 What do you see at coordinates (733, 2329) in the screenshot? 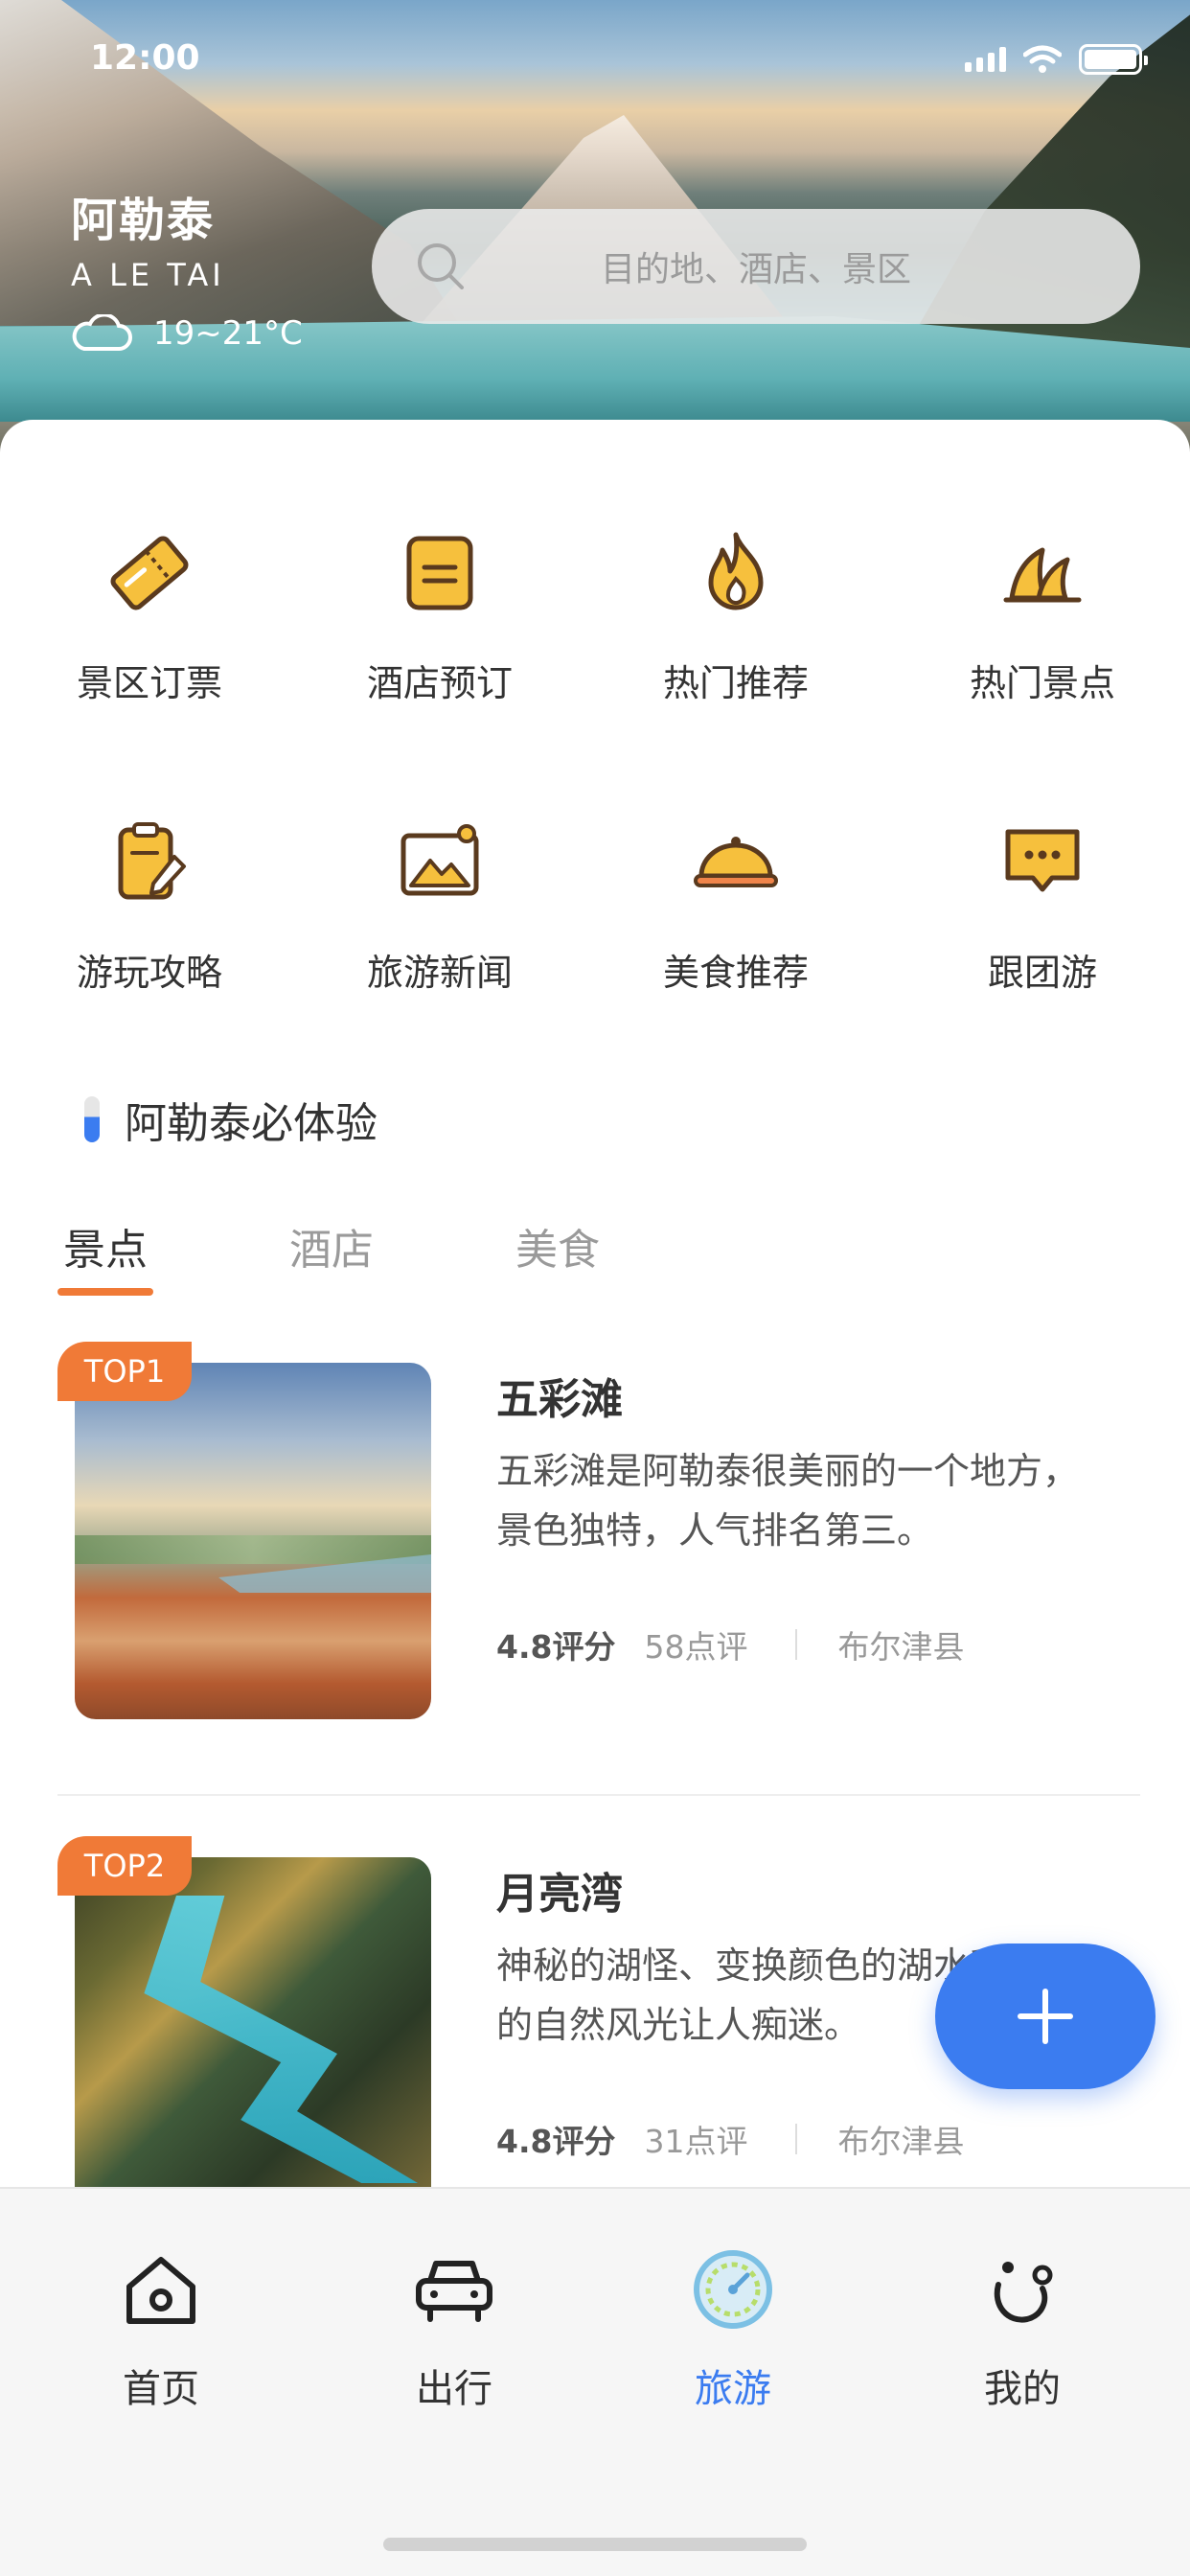
I see `nav-tourism: 旅游` at bounding box center [733, 2329].